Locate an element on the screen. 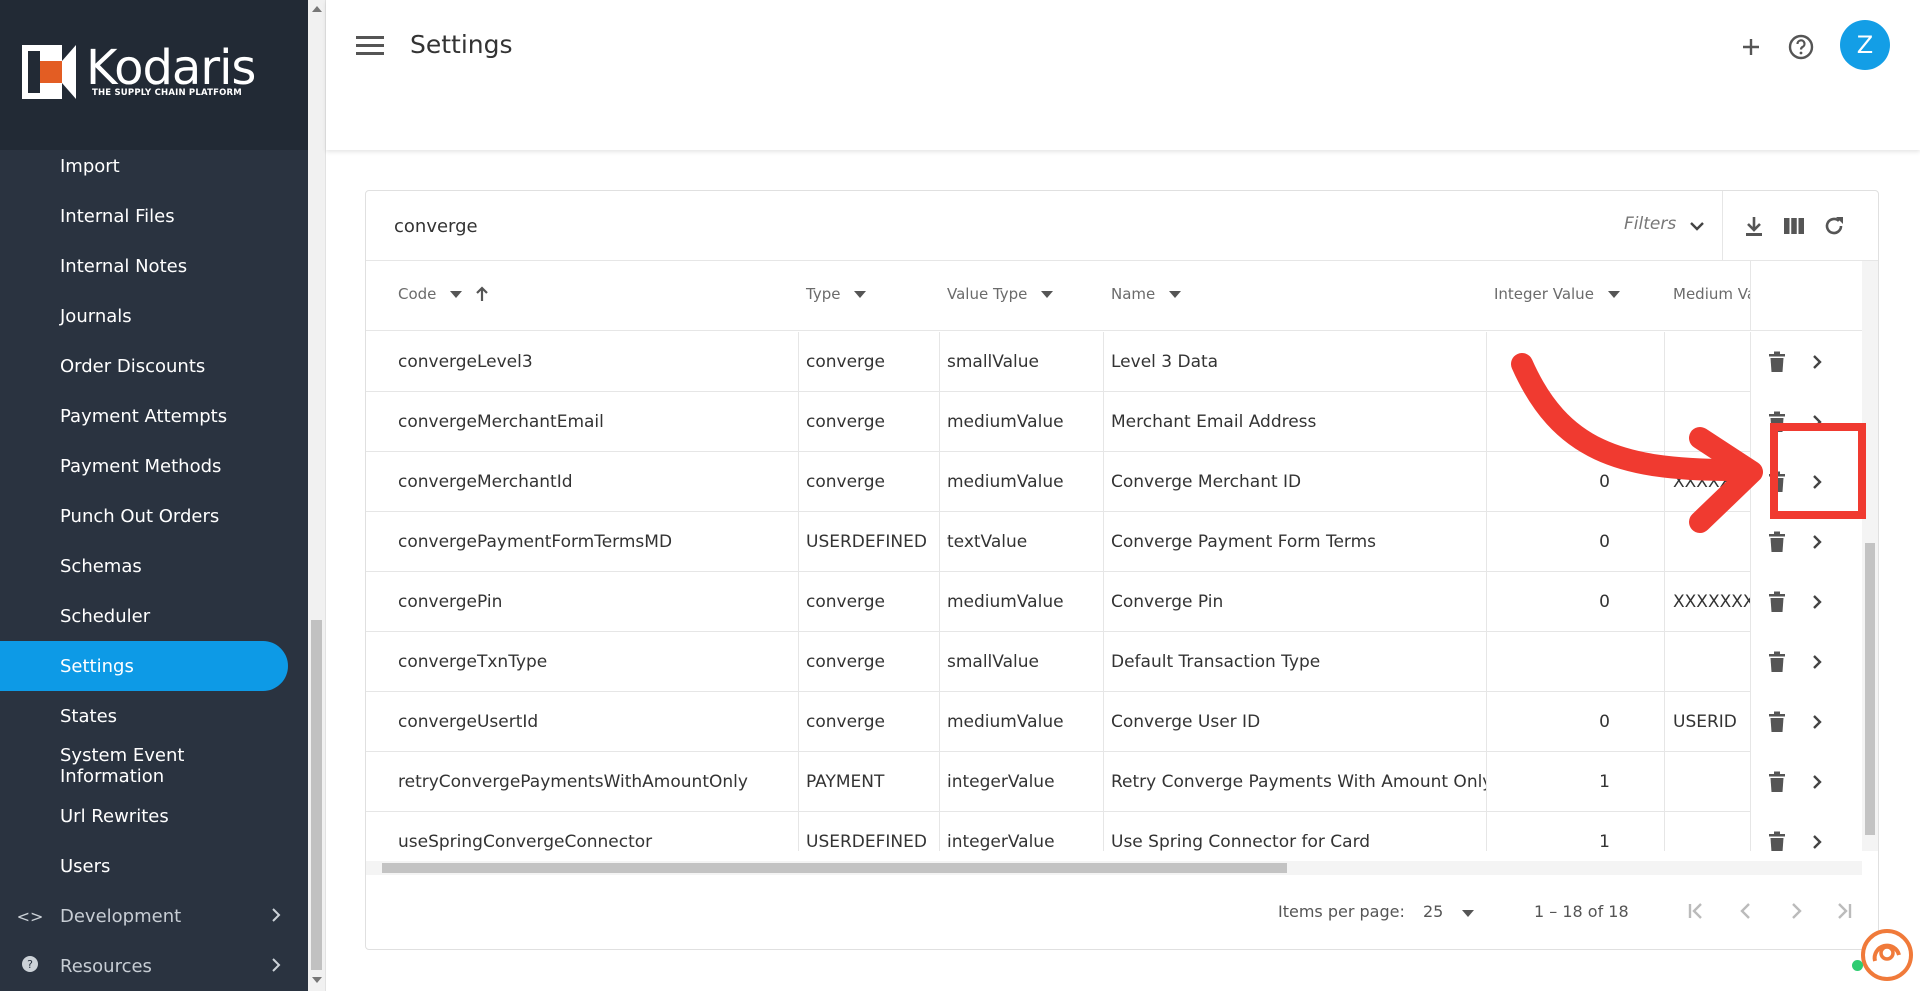  sidebar-item-system-event-information: System Event Information is located at coordinates (144, 766).